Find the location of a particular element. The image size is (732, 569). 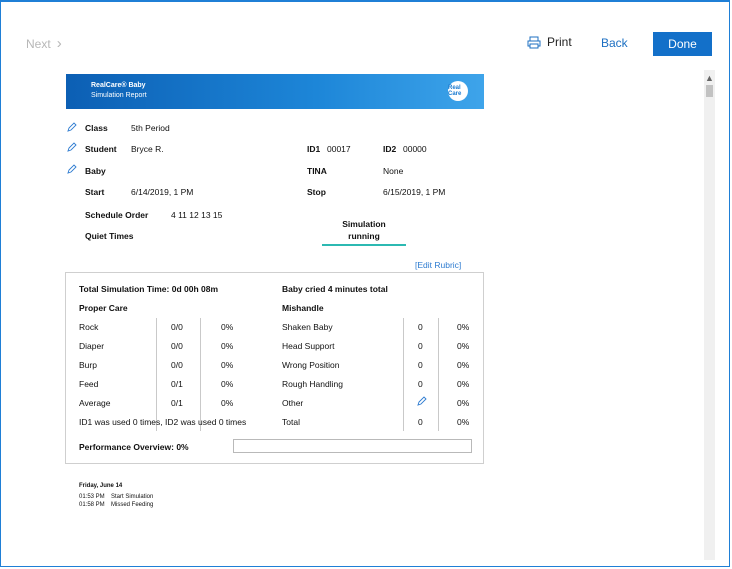

printer-icon is located at coordinates (534, 42).